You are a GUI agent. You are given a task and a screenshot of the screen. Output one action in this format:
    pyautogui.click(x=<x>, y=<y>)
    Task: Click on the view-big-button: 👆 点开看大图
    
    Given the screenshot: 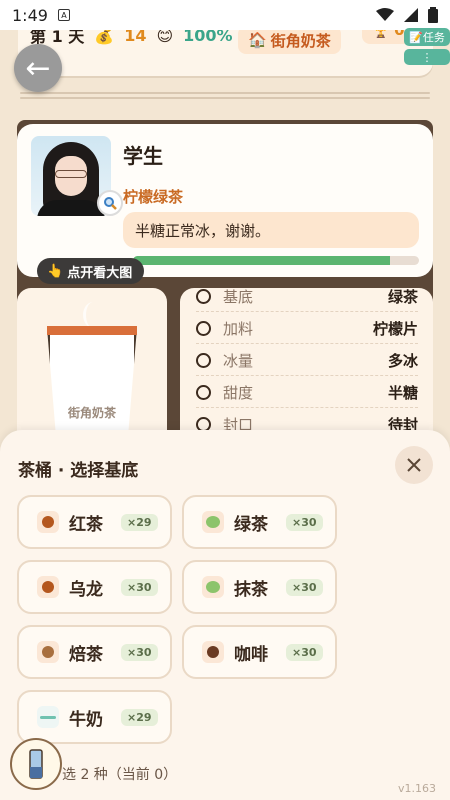 What is the action you would take?
    pyautogui.click(x=91, y=271)
    